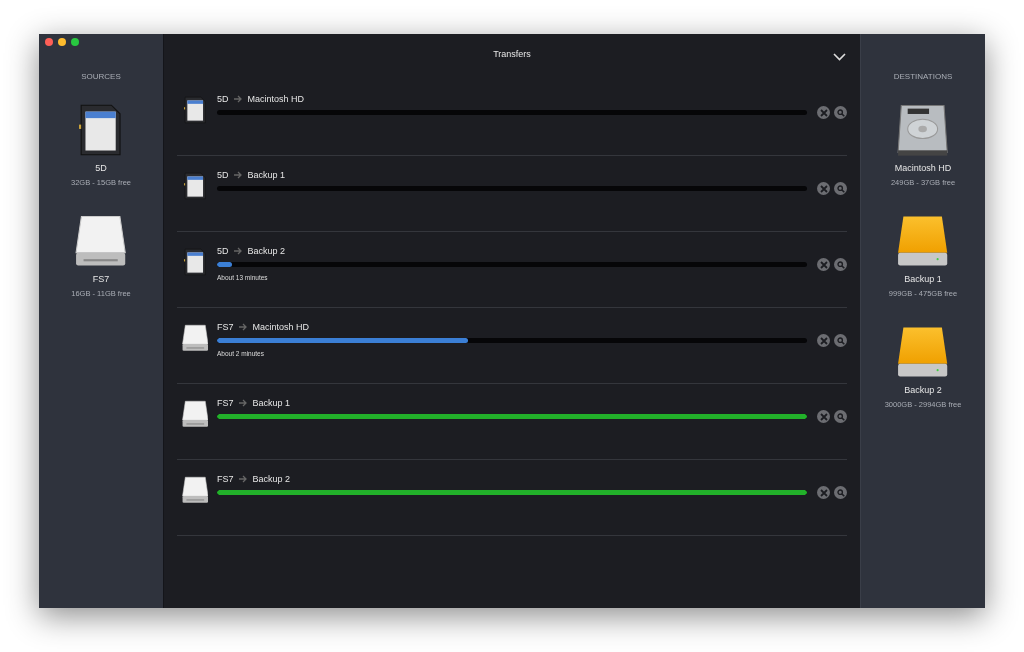 The width and height of the screenshot is (1024, 652). Describe the element at coordinates (839, 57) in the screenshot. I see `chevron-down-icon` at that location.